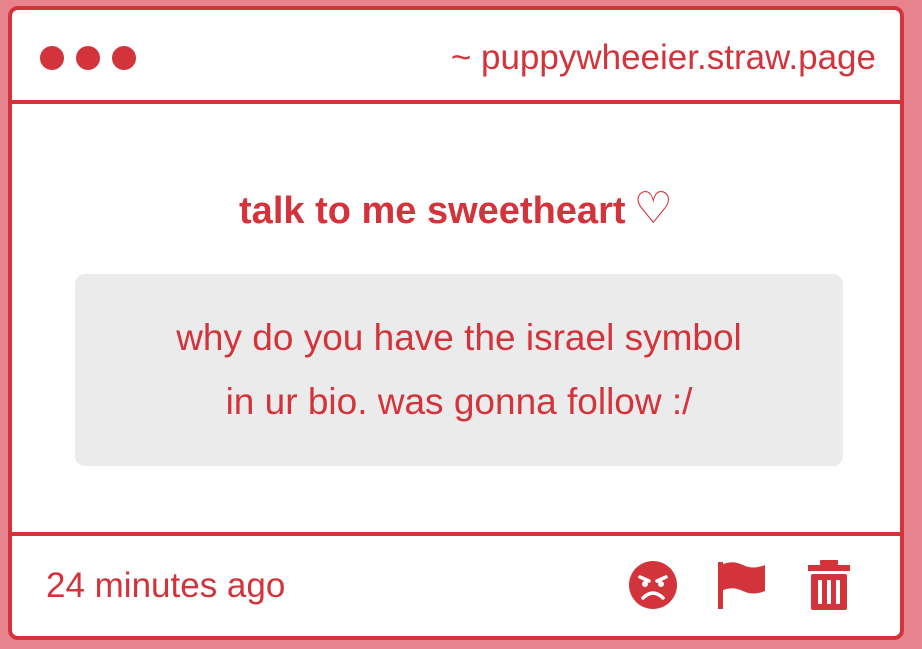 The width and height of the screenshot is (922, 649). Describe the element at coordinates (653, 208) in the screenshot. I see `heart-icon: ♡` at that location.